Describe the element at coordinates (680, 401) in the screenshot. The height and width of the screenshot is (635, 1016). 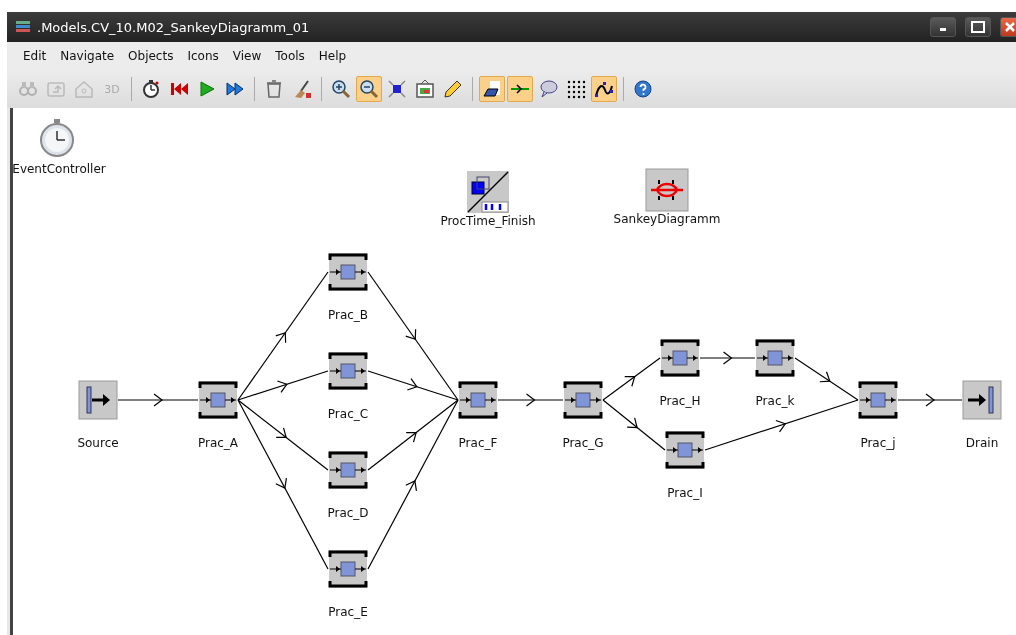
I see `node-label: Prac_H` at that location.